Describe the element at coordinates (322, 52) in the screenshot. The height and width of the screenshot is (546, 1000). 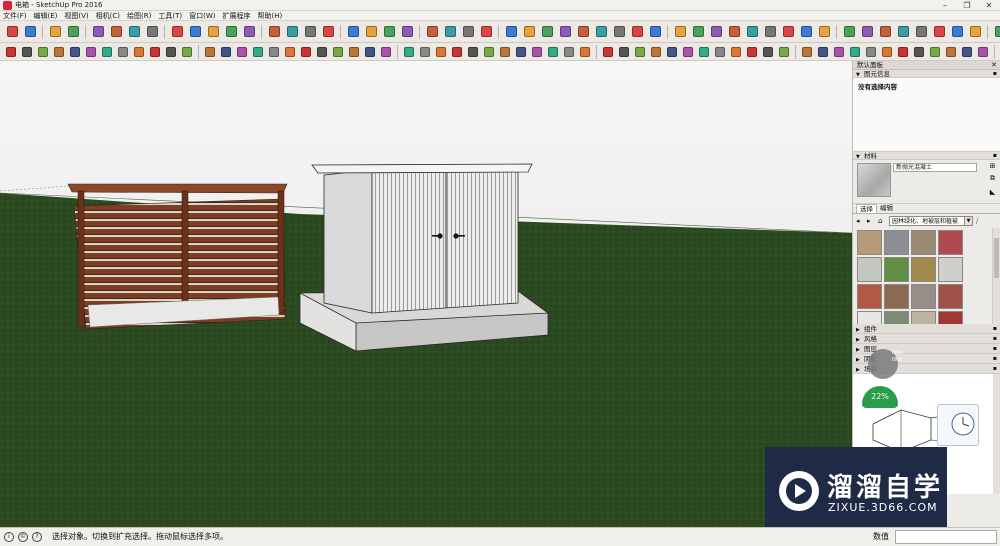
I see `plugin-tool-20-button` at that location.